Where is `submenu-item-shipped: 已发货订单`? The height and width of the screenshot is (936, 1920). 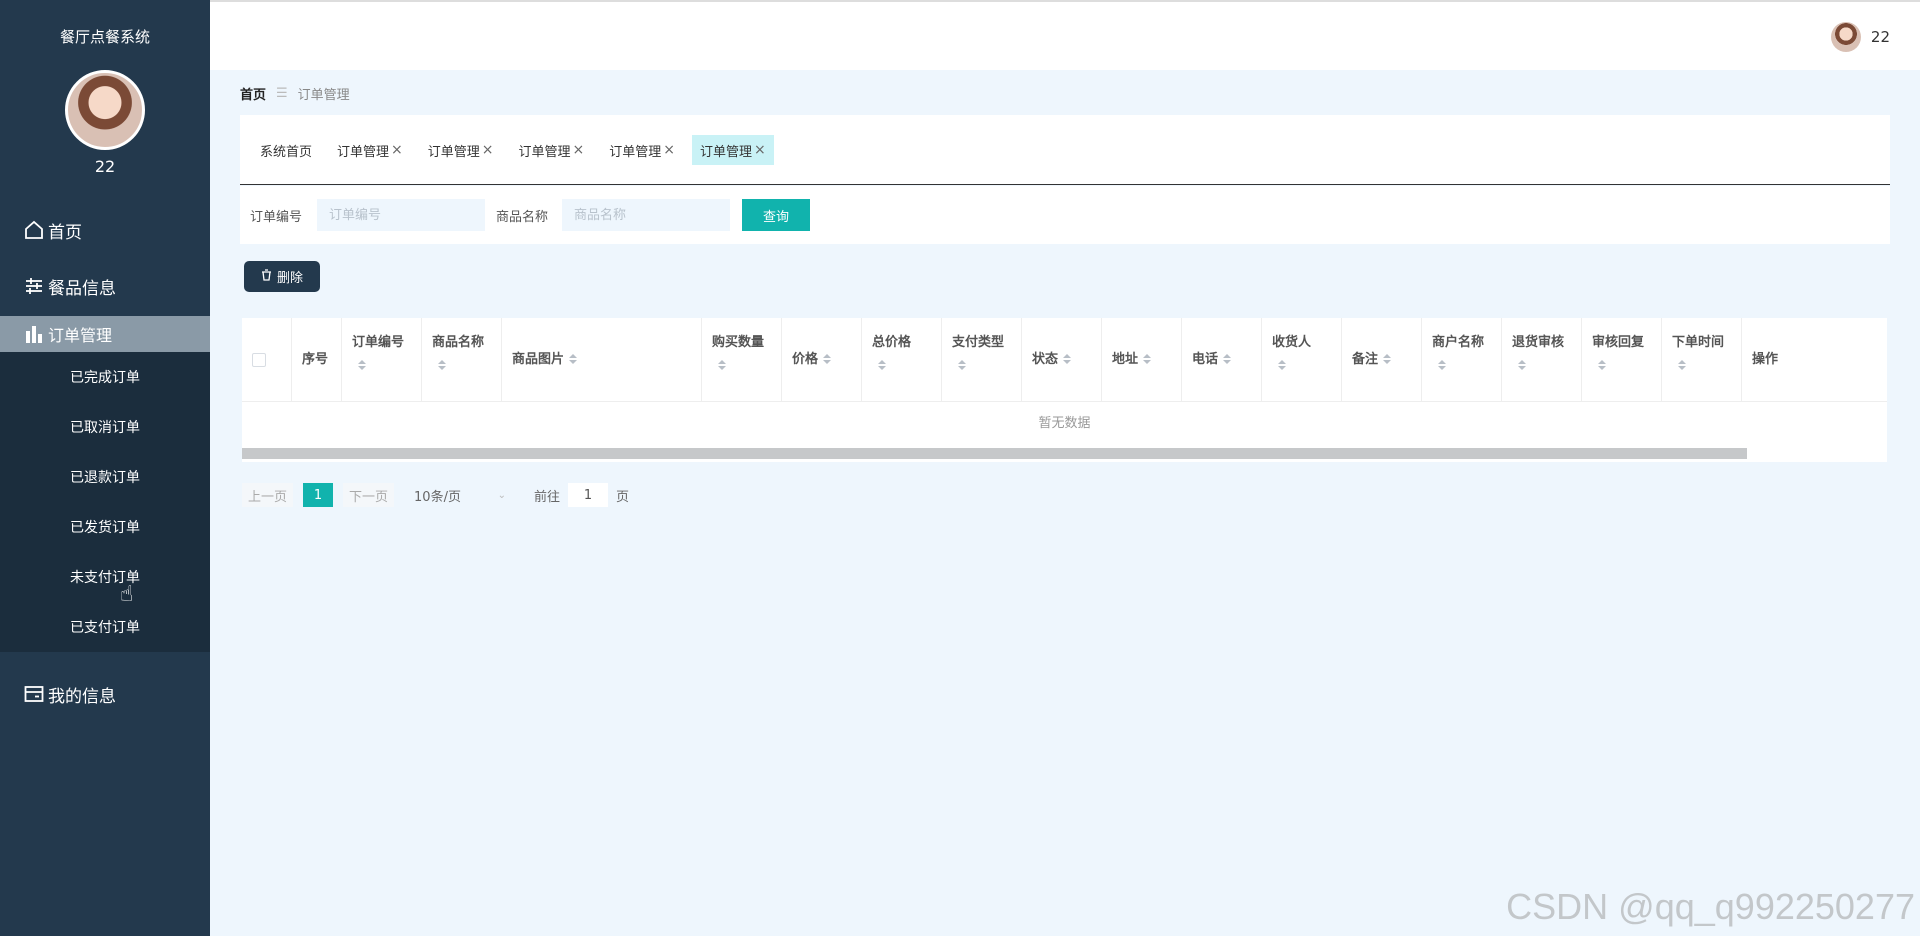 submenu-item-shipped: 已发货订单 is located at coordinates (105, 527).